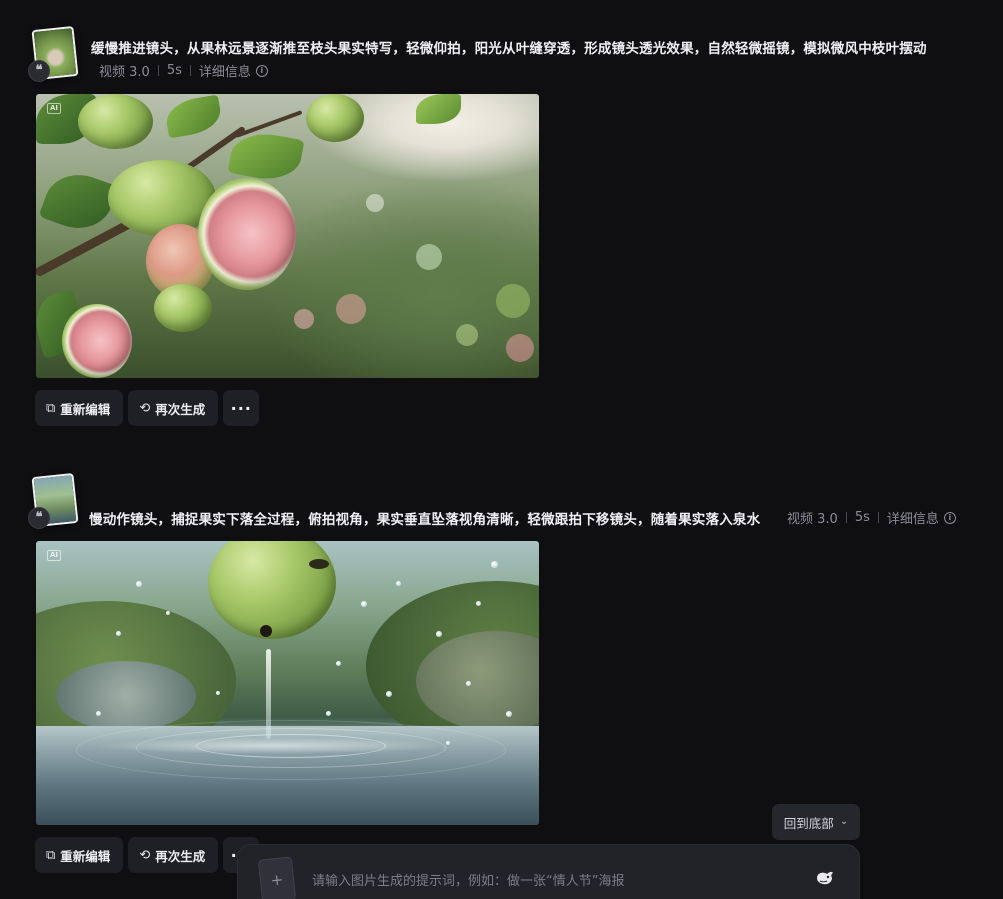 The image size is (1003, 899). What do you see at coordinates (844, 821) in the screenshot?
I see `double-chevron-down-icon: ⌄` at bounding box center [844, 821].